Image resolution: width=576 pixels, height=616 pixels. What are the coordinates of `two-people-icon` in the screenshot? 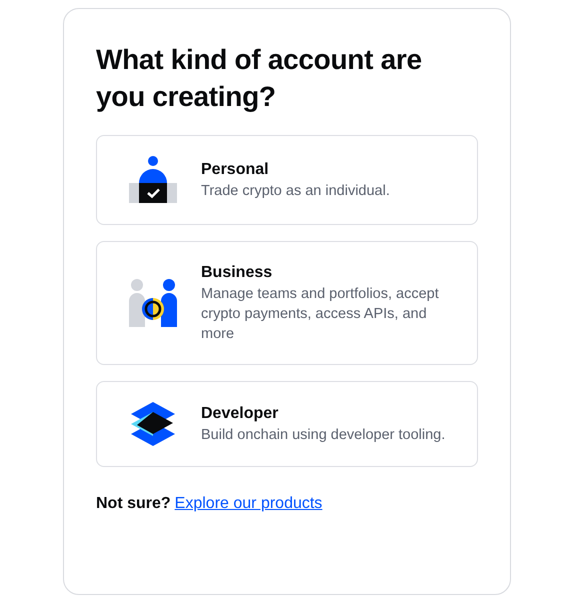 It's located at (153, 303).